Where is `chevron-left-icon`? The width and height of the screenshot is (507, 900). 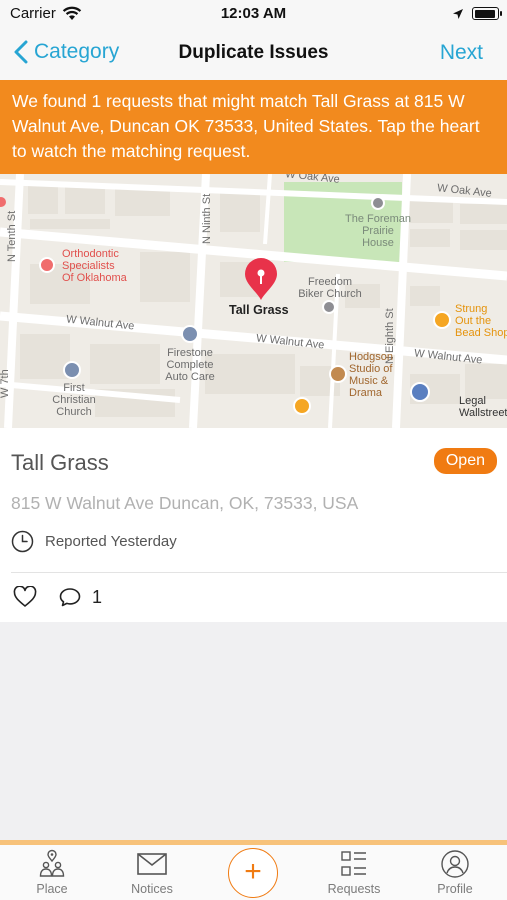 chevron-left-icon is located at coordinates (21, 52).